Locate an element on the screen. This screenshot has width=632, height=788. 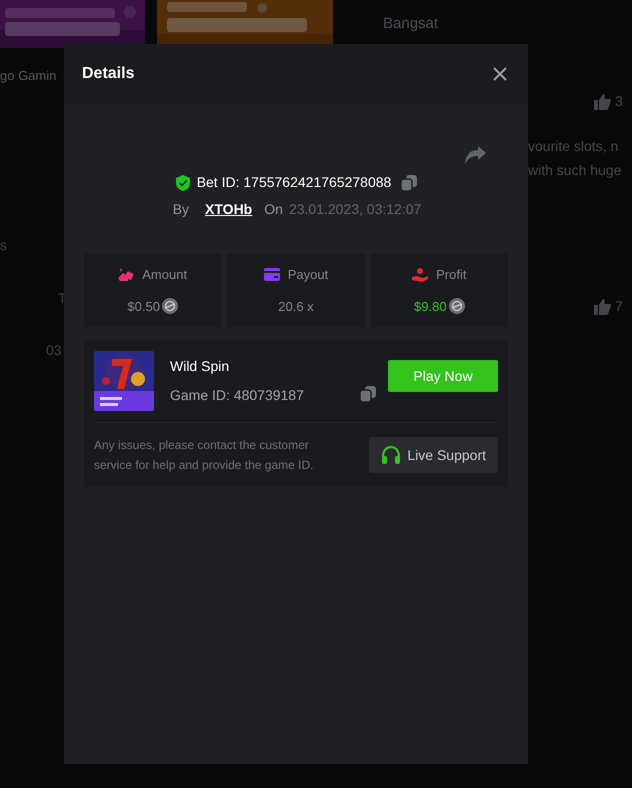
like-button: 3 is located at coordinates (608, 101).